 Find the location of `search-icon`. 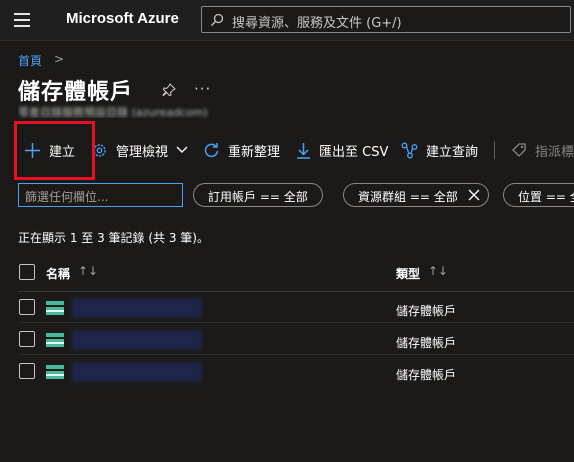

search-icon is located at coordinates (217, 19).